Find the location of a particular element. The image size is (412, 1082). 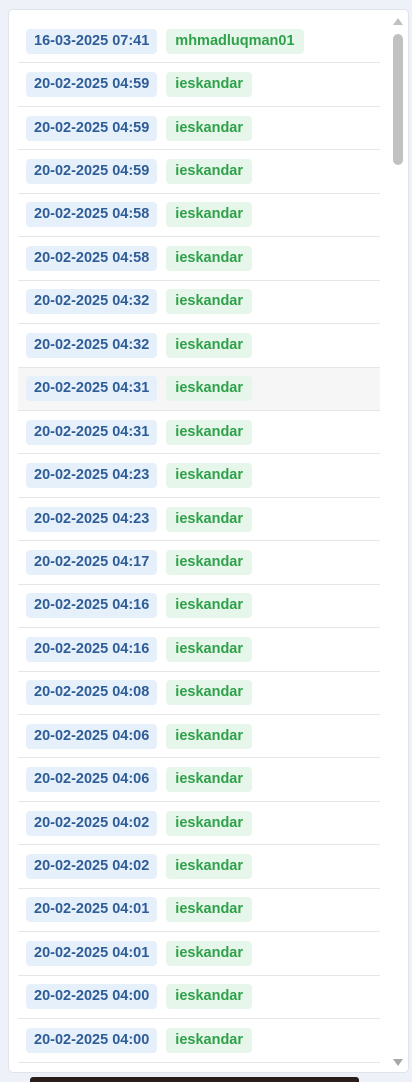

list-item-hovered: 20-02-2025 04:31 ieskandar is located at coordinates (199, 389).